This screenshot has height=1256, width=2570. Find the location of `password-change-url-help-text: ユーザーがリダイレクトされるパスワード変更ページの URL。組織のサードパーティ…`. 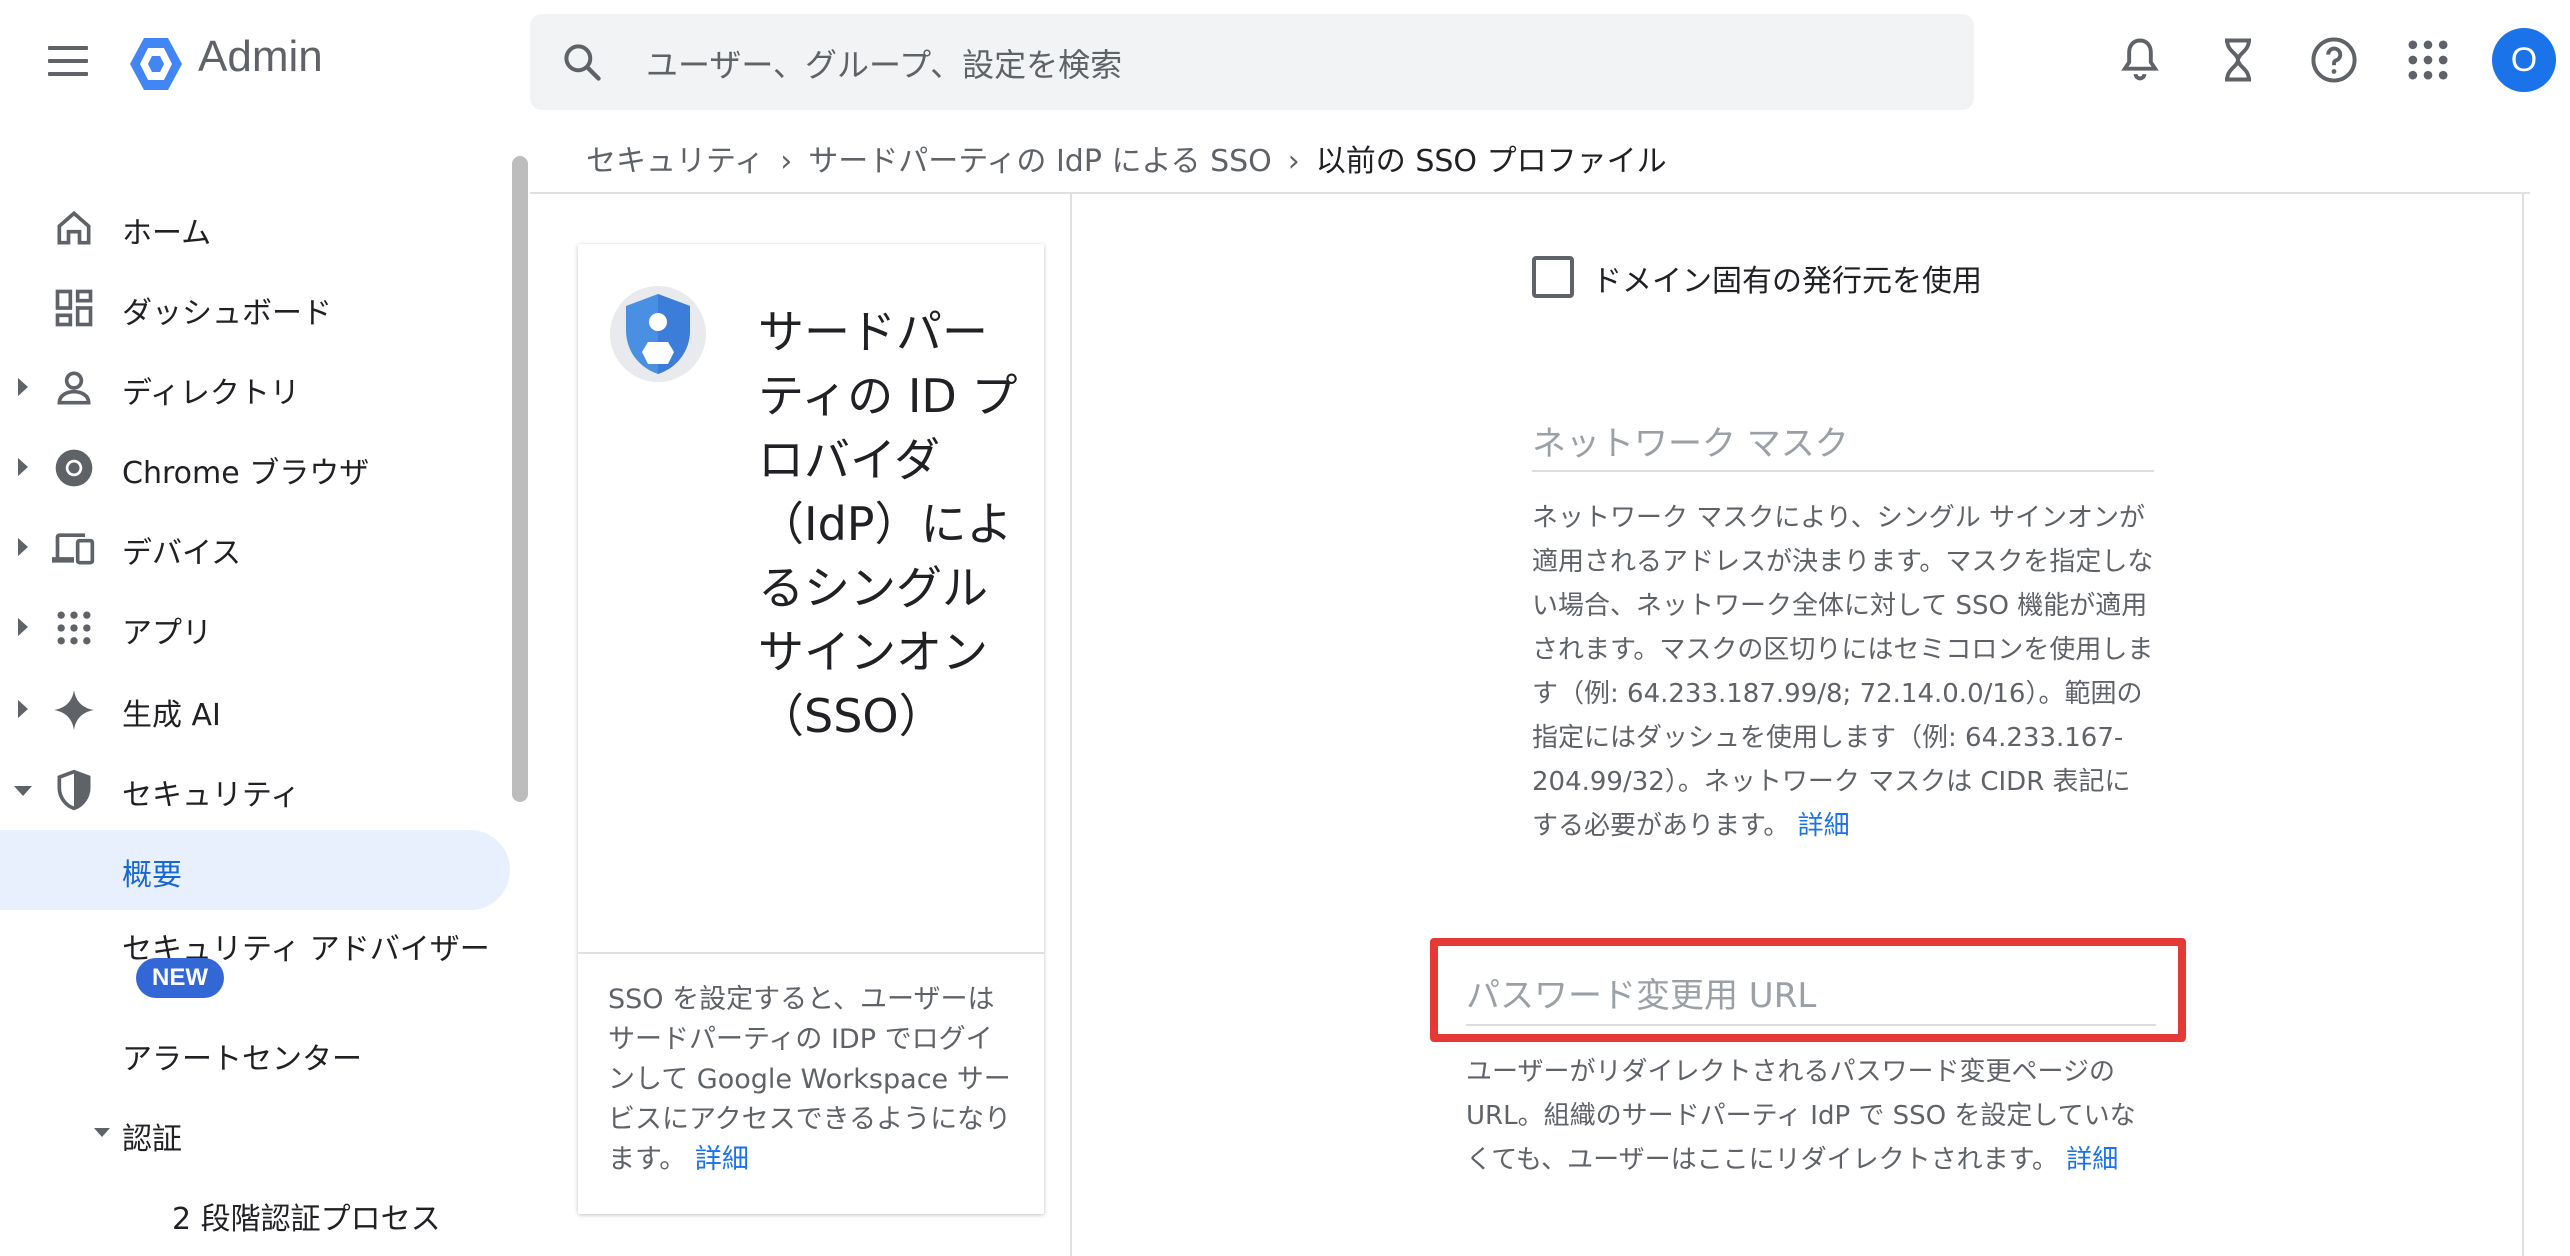

password-change-url-help-text: ユーザーがリダイレクトされるパスワード変更ページの URL。組織のサードパーティ… is located at coordinates (1801, 1116).